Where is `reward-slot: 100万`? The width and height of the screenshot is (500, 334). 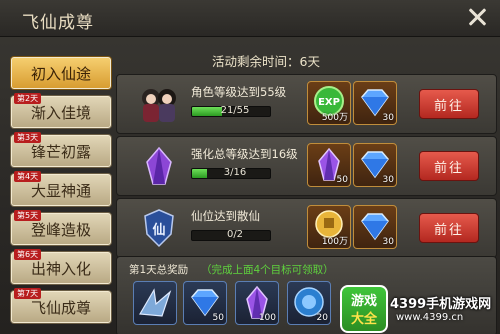
reward-slot: 100万 is located at coordinates (329, 227).